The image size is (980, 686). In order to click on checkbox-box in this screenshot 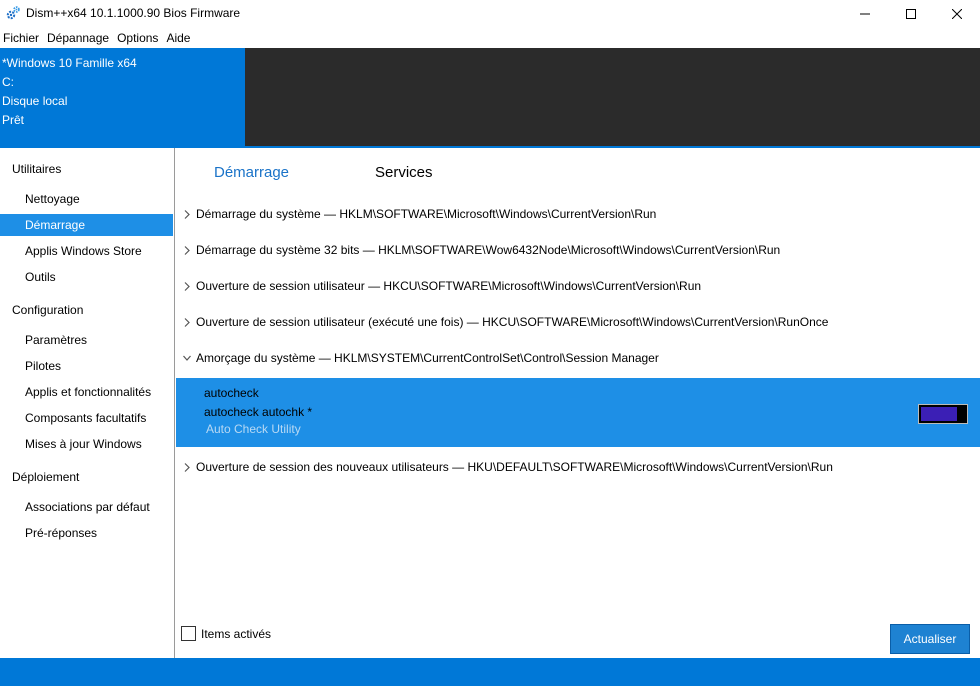, I will do `click(188, 633)`.